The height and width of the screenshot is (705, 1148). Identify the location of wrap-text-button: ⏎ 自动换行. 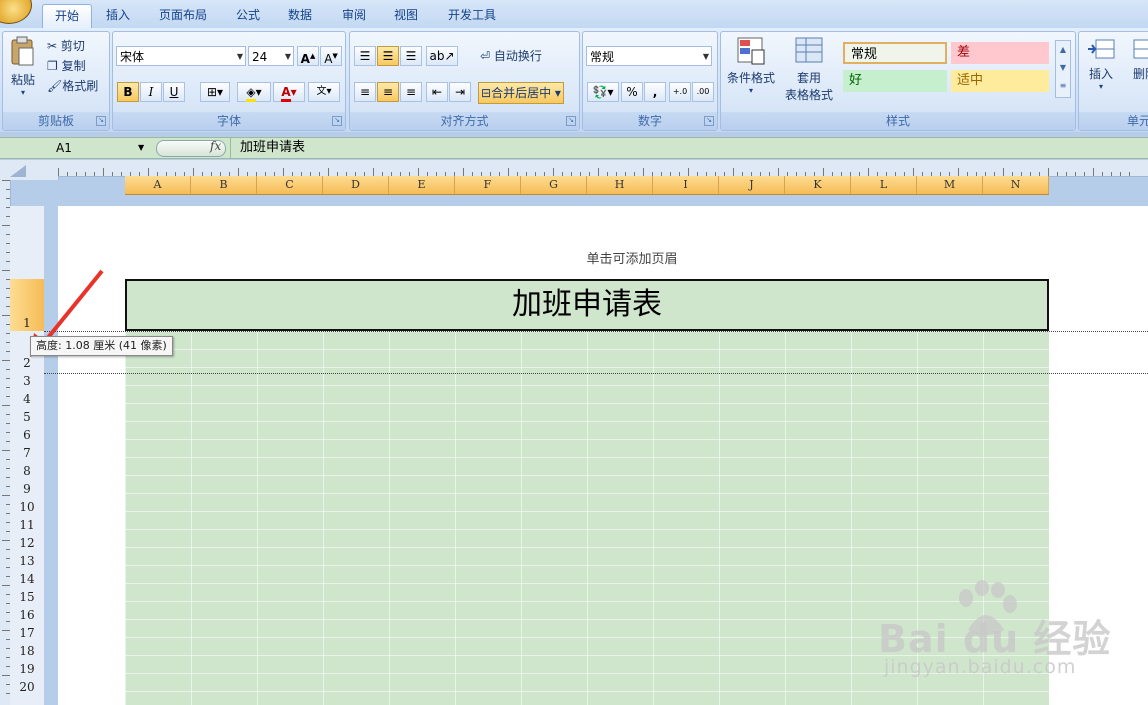
(511, 56).